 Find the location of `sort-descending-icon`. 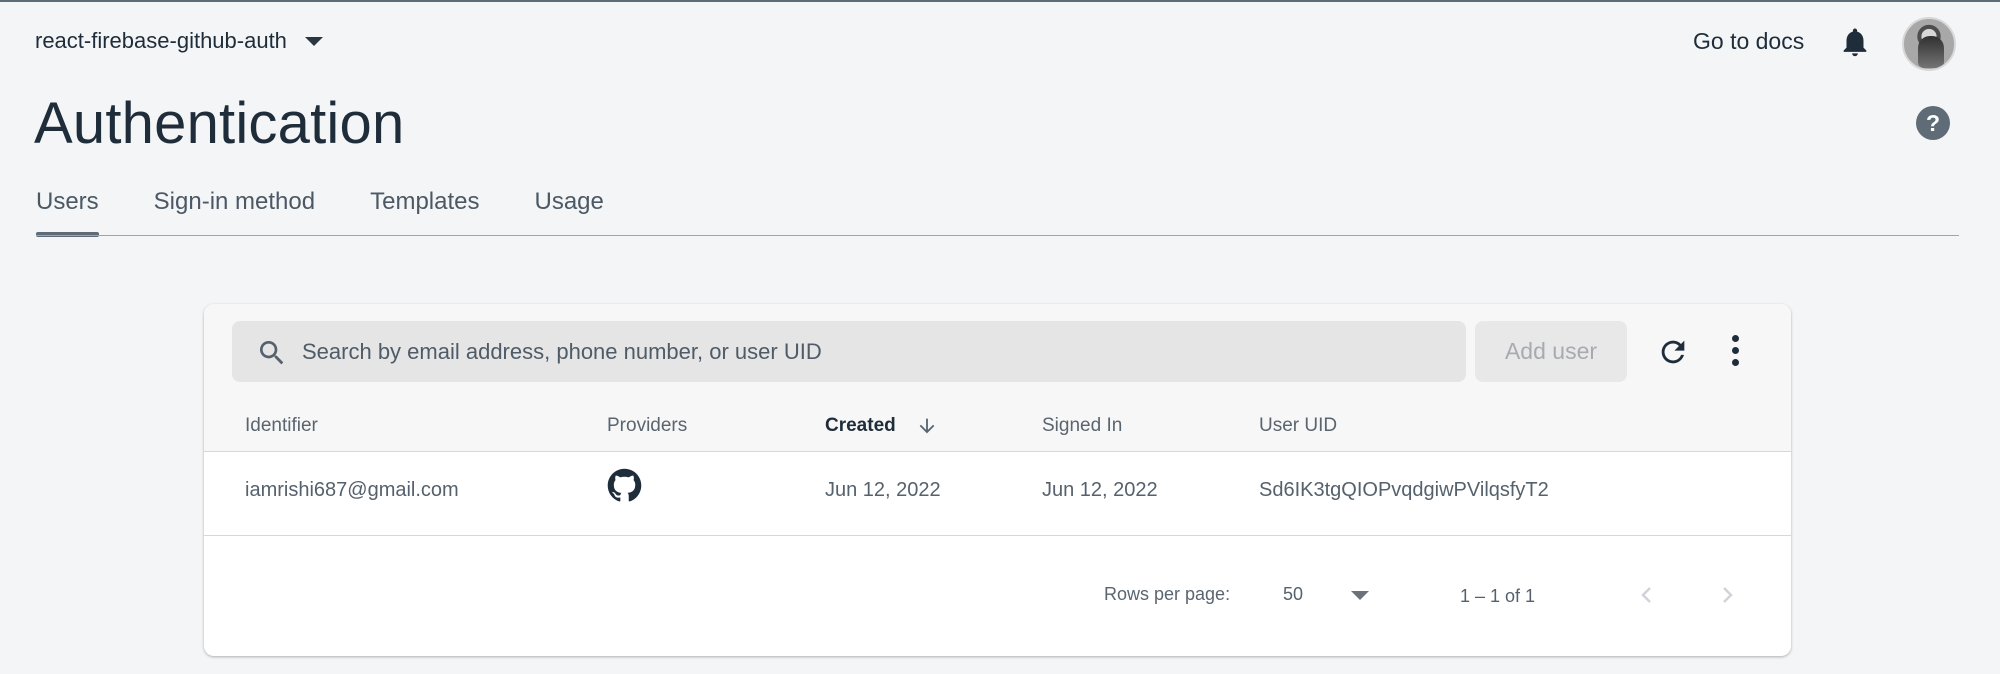

sort-descending-icon is located at coordinates (927, 426).